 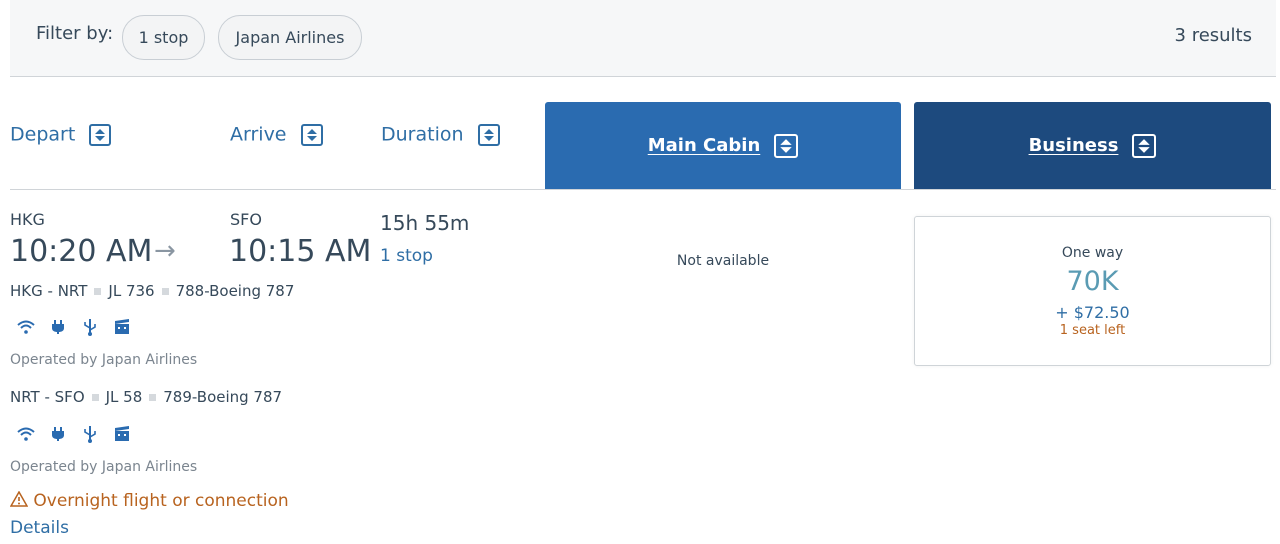 I want to click on results-count: 3 results, so click(x=1213, y=35).